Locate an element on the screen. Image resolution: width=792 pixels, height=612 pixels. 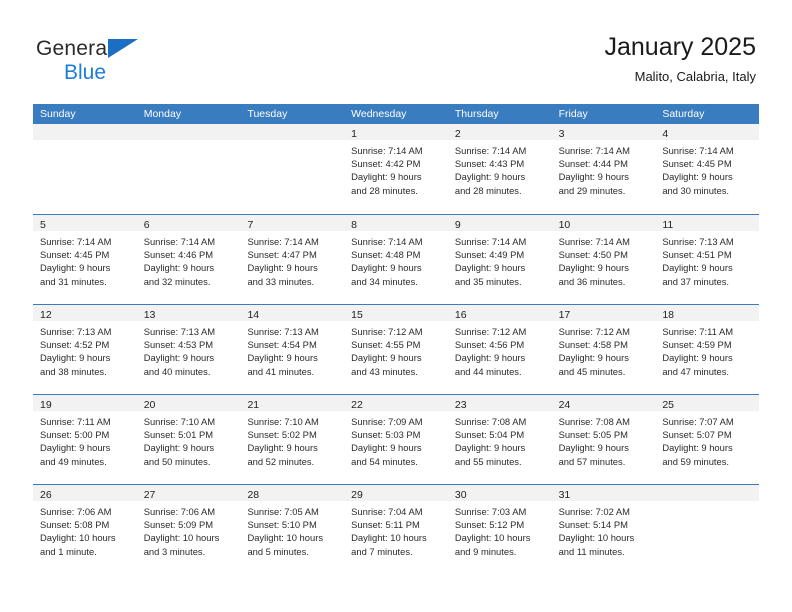
daylight-line-2: and 5 minutes. is located at coordinates (278, 551).